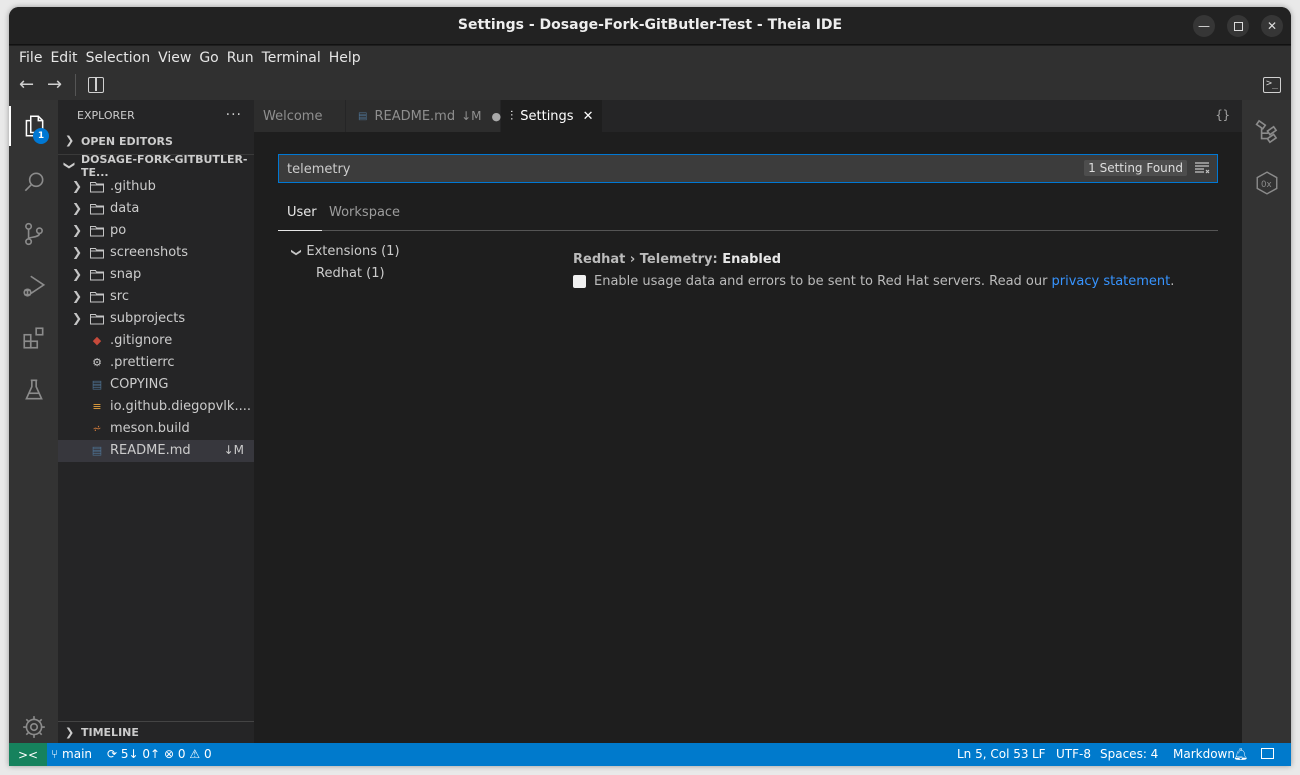 Image resolution: width=1300 pixels, height=775 pixels. What do you see at coordinates (1135, 168) in the screenshot?
I see `results-count: 1 Setting Found` at bounding box center [1135, 168].